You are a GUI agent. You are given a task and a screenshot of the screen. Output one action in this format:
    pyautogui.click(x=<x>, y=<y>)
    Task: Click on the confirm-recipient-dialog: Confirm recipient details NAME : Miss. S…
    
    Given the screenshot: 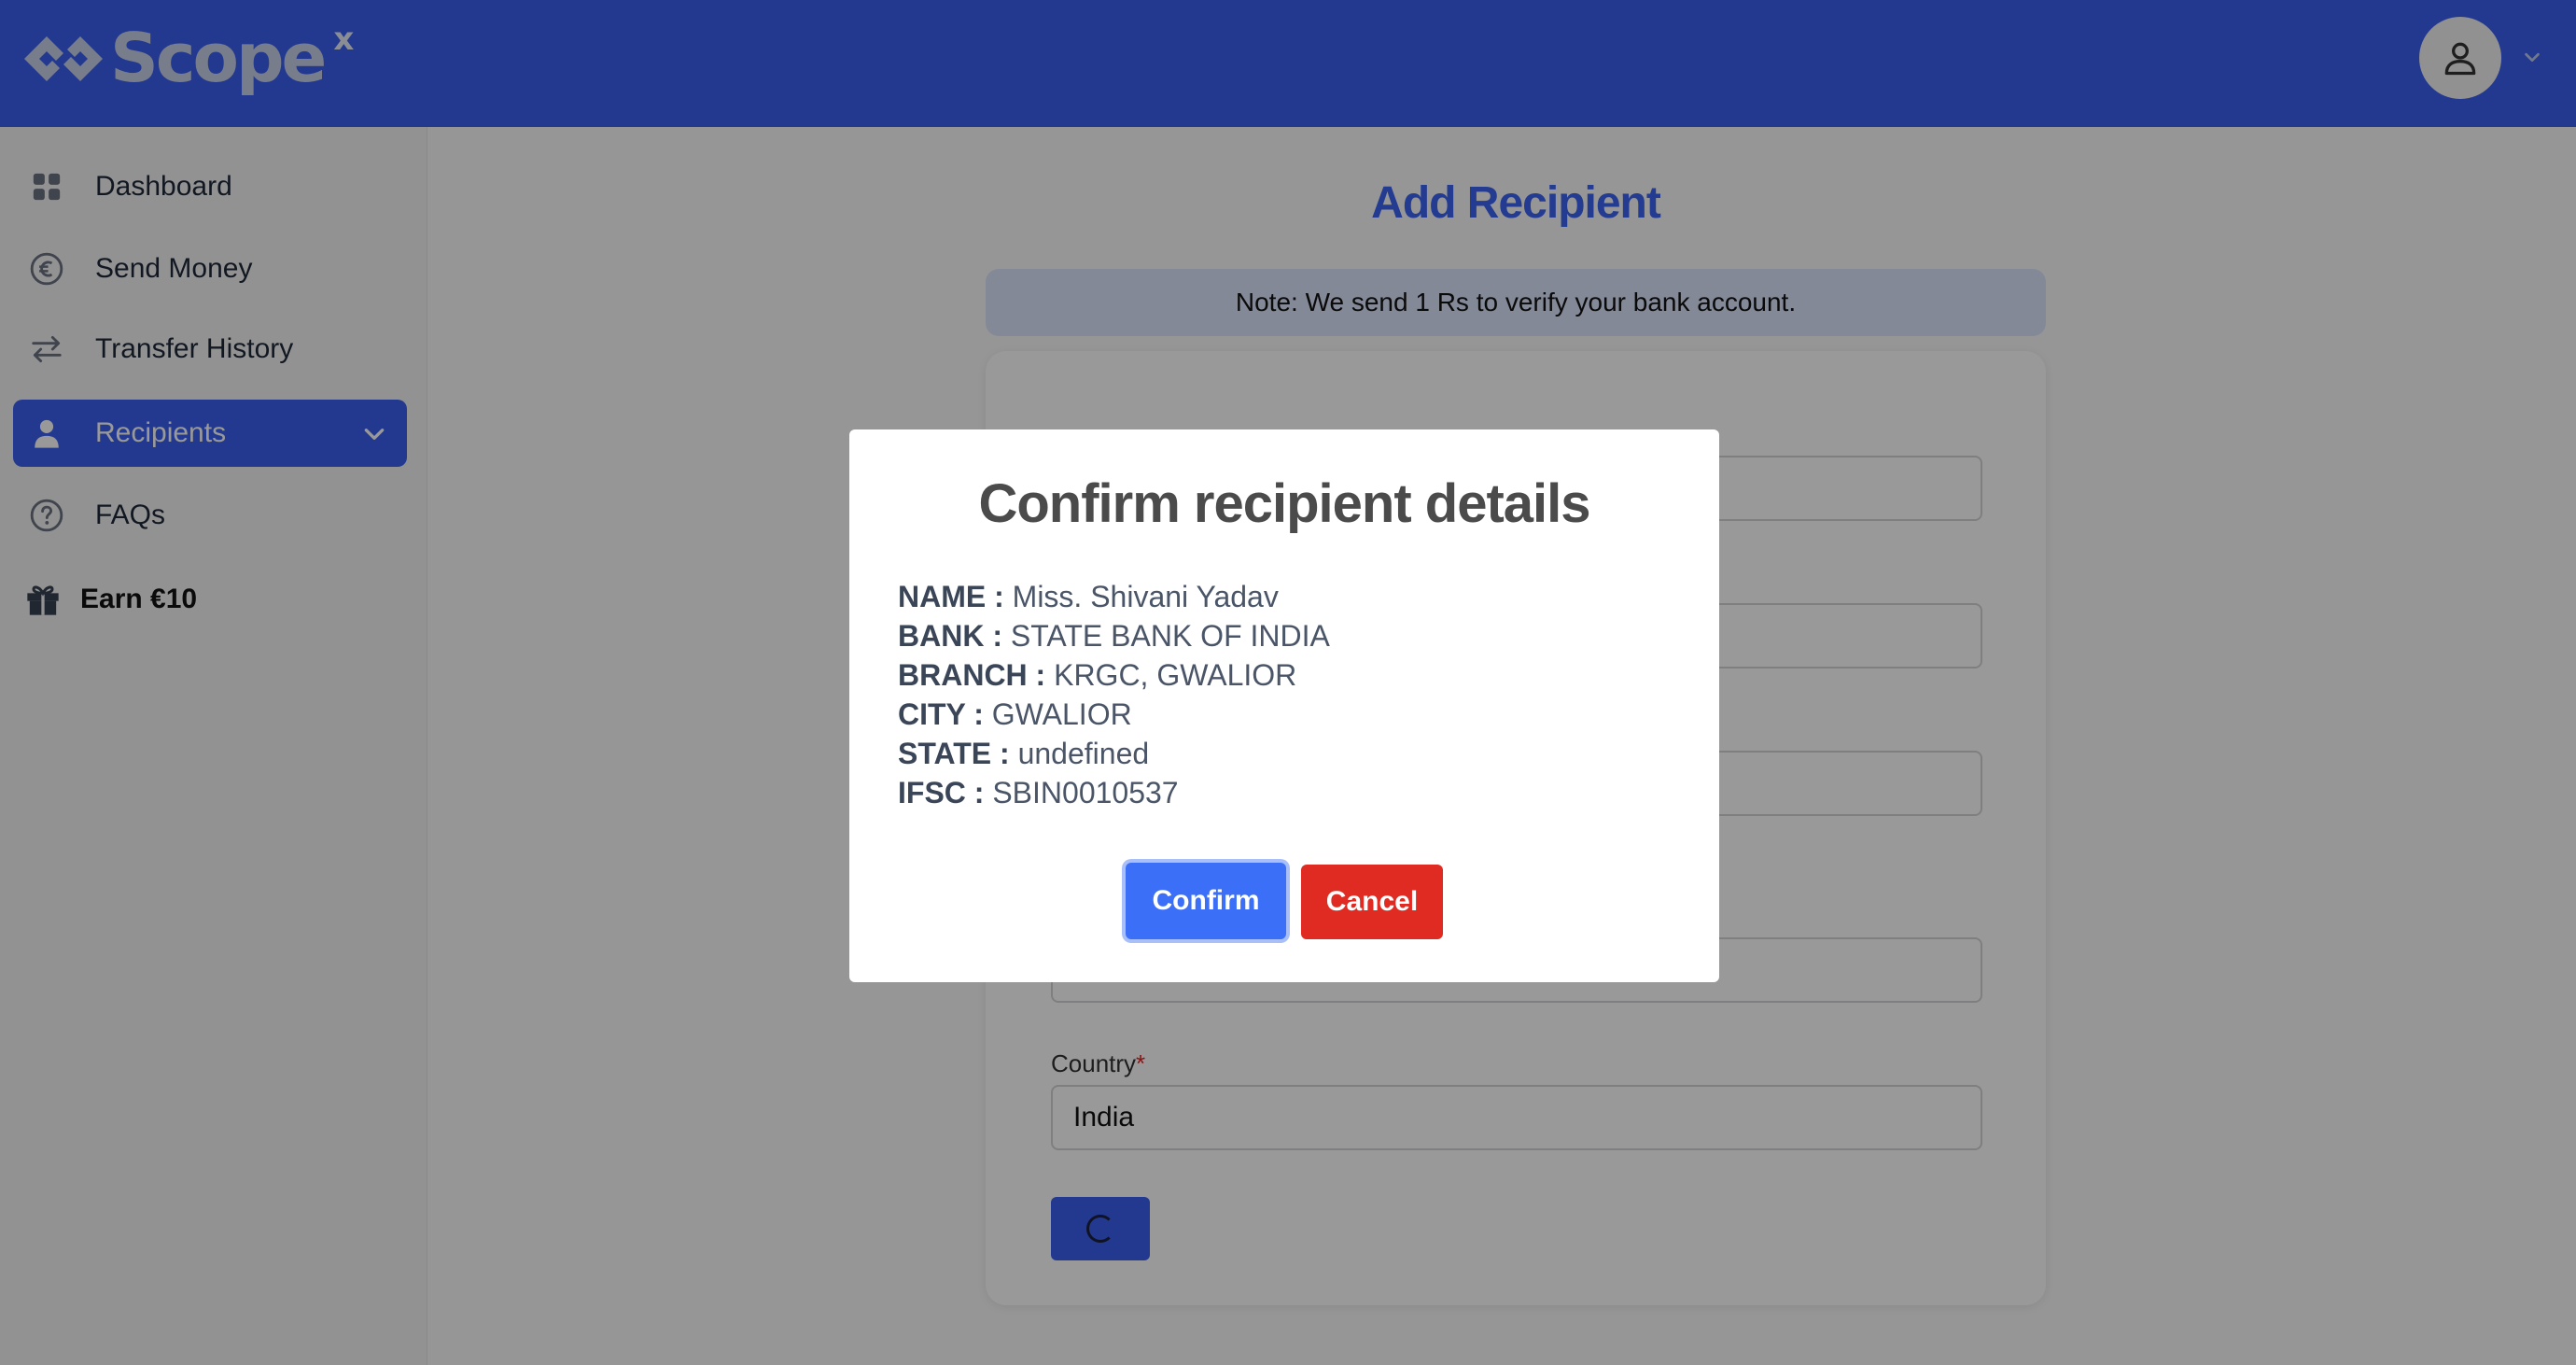 What is the action you would take?
    pyautogui.click(x=1284, y=705)
    